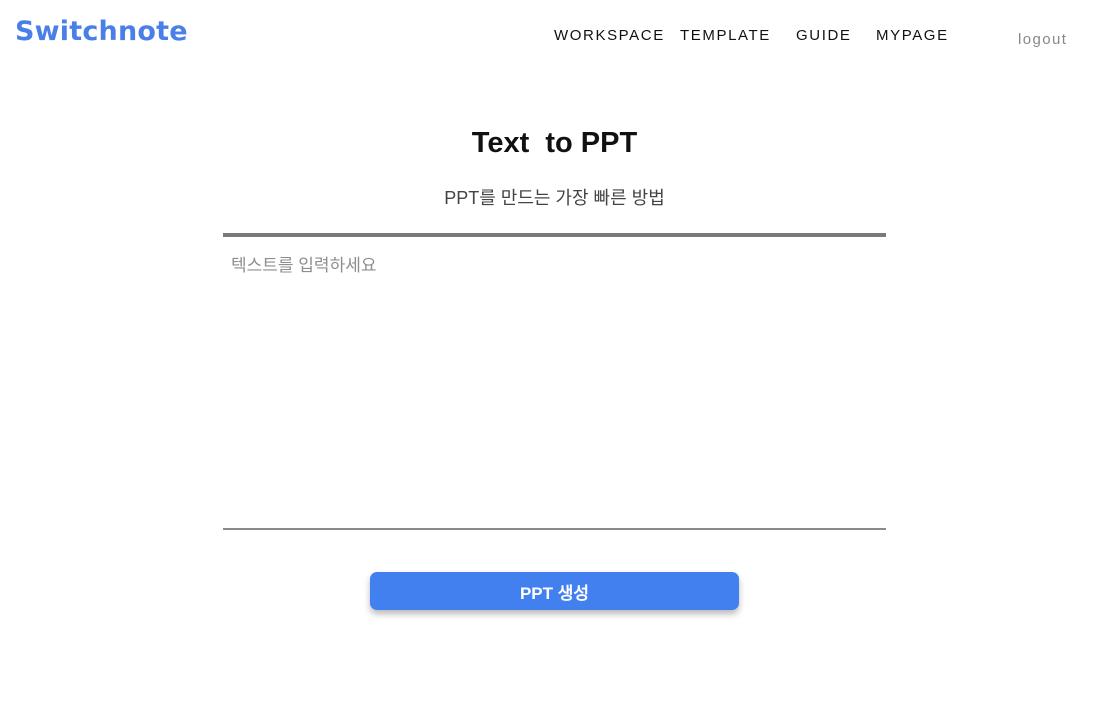 Image resolution: width=1109 pixels, height=719 pixels. What do you see at coordinates (554, 591) in the screenshot?
I see `generate-ppt-button: PPT 생성` at bounding box center [554, 591].